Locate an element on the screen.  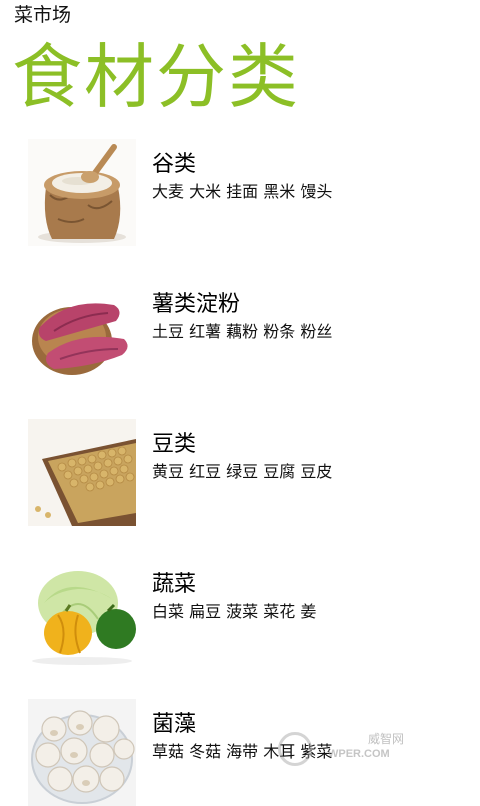
category-title: 豆类 is located at coordinates (174, 444).